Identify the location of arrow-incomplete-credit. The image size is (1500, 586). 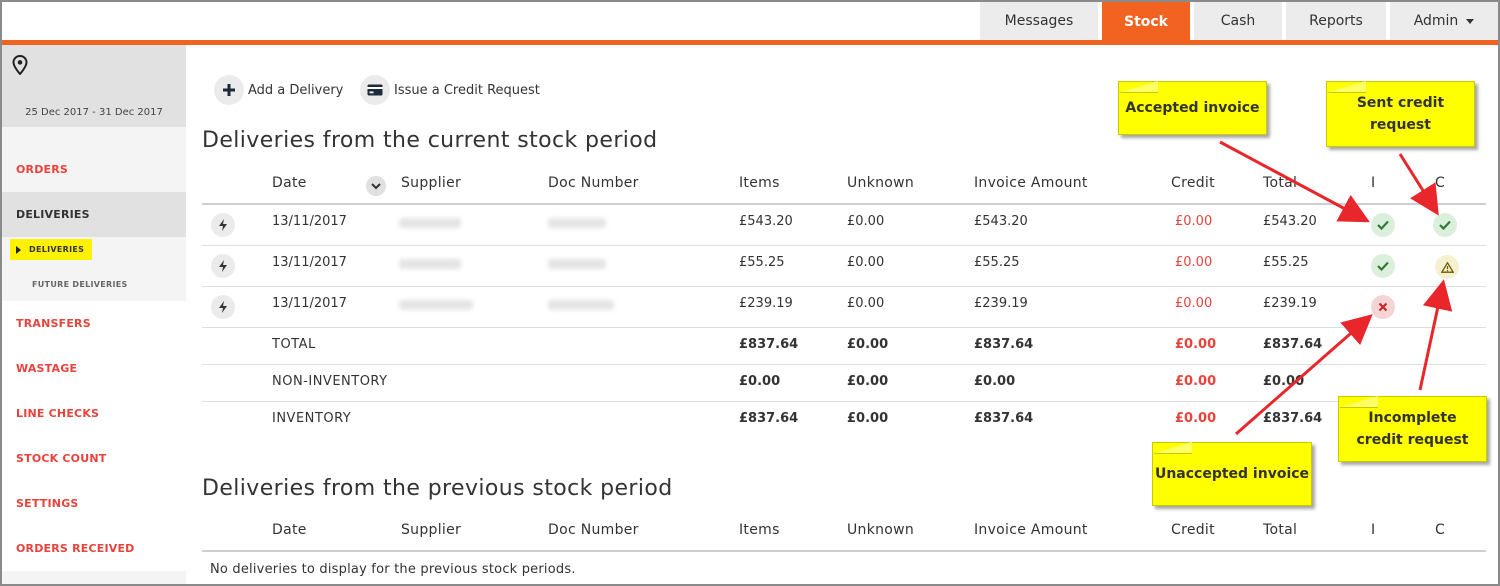
(1435, 335).